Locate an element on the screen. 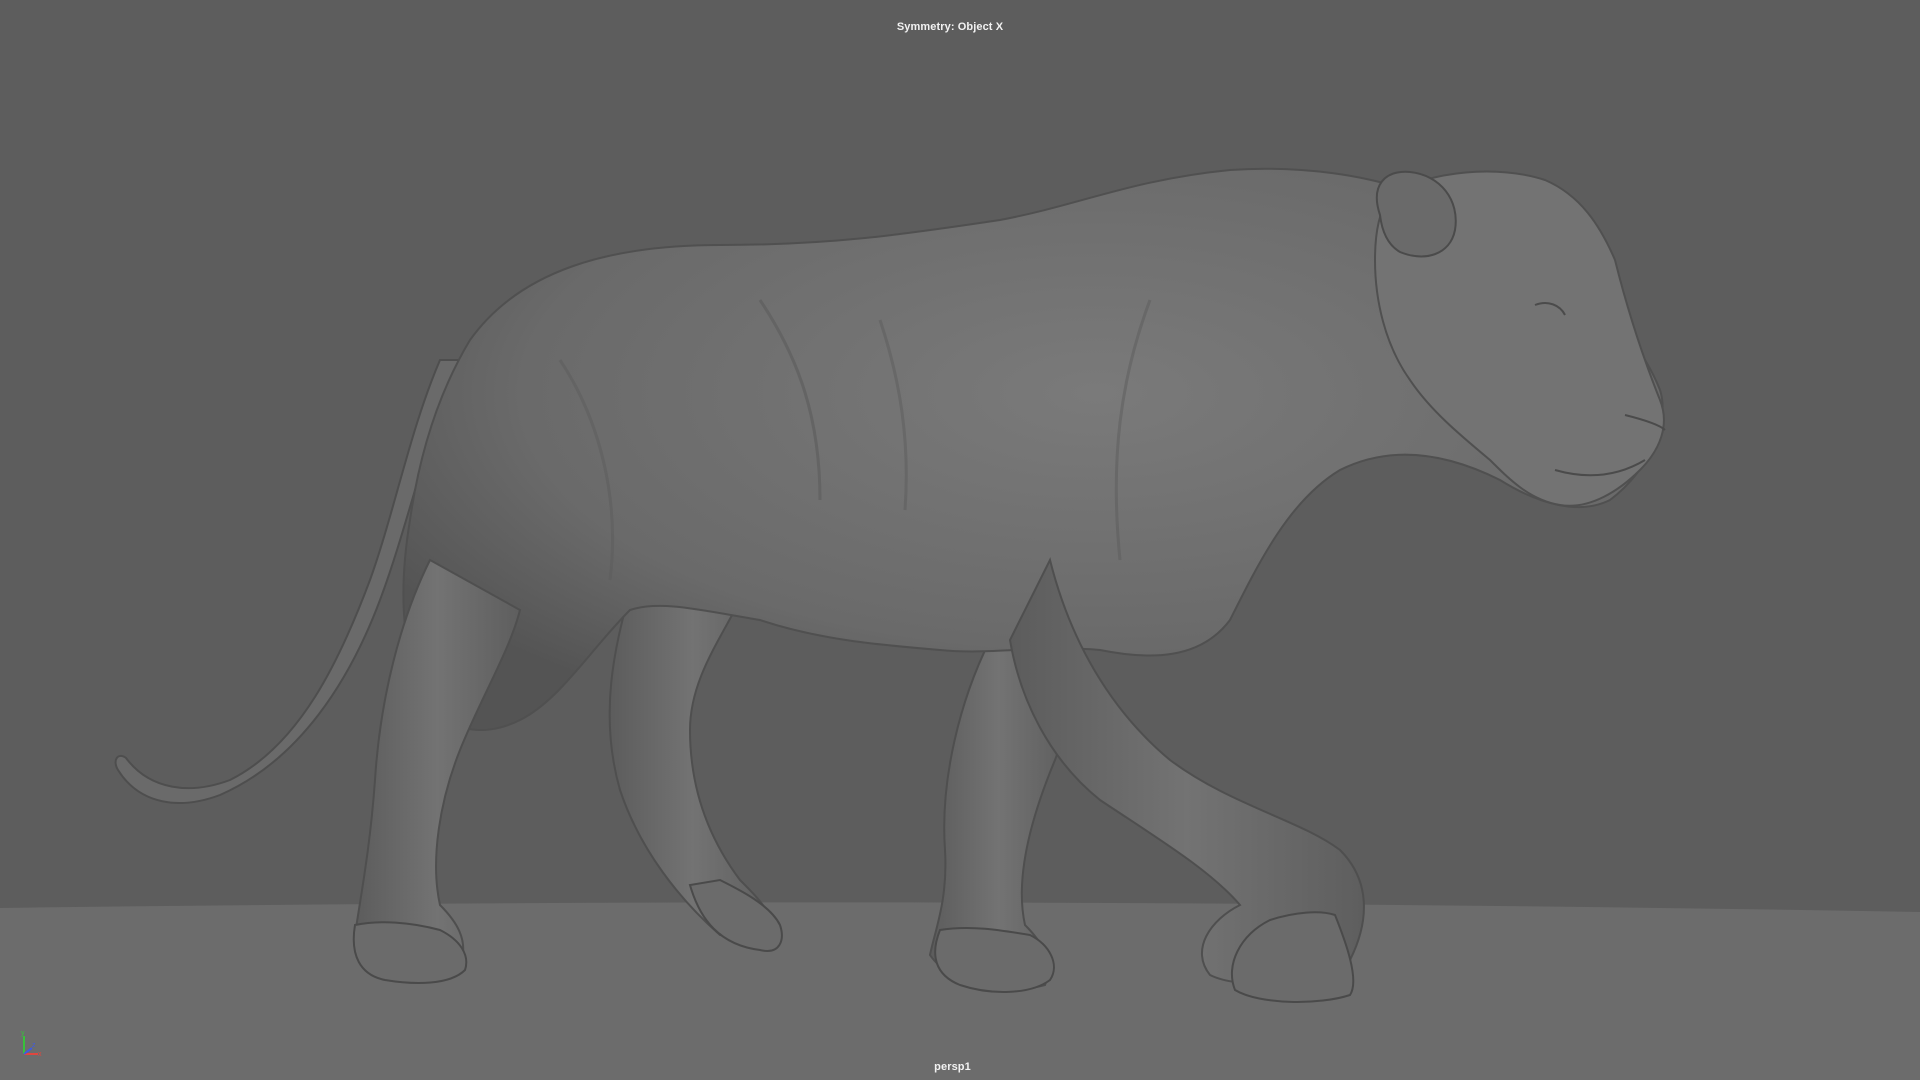  symmetry-label: Symmetry: Object X is located at coordinates (950, 27).